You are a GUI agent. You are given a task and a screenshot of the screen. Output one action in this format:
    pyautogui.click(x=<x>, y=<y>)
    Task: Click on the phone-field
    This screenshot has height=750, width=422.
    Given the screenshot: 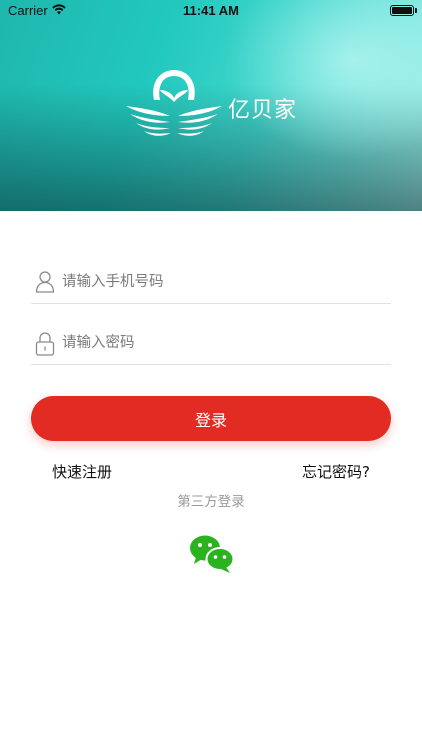 What is the action you would take?
    pyautogui.click(x=211, y=284)
    